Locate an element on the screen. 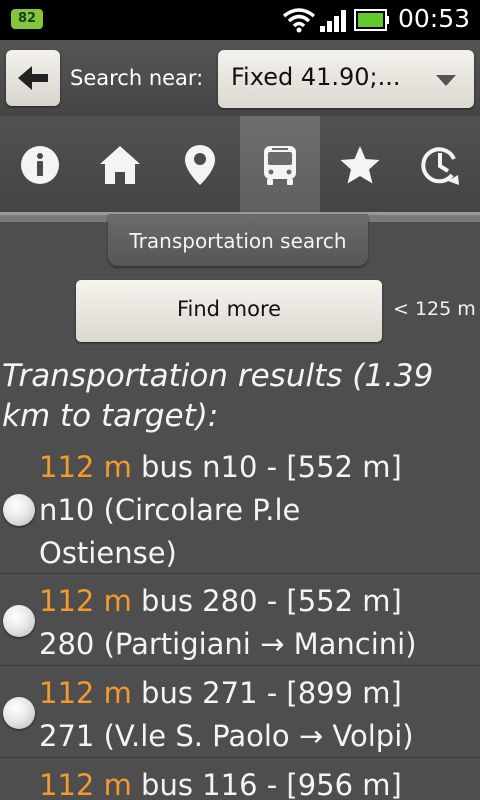 This screenshot has height=800, width=480. tab-history is located at coordinates (440, 165).